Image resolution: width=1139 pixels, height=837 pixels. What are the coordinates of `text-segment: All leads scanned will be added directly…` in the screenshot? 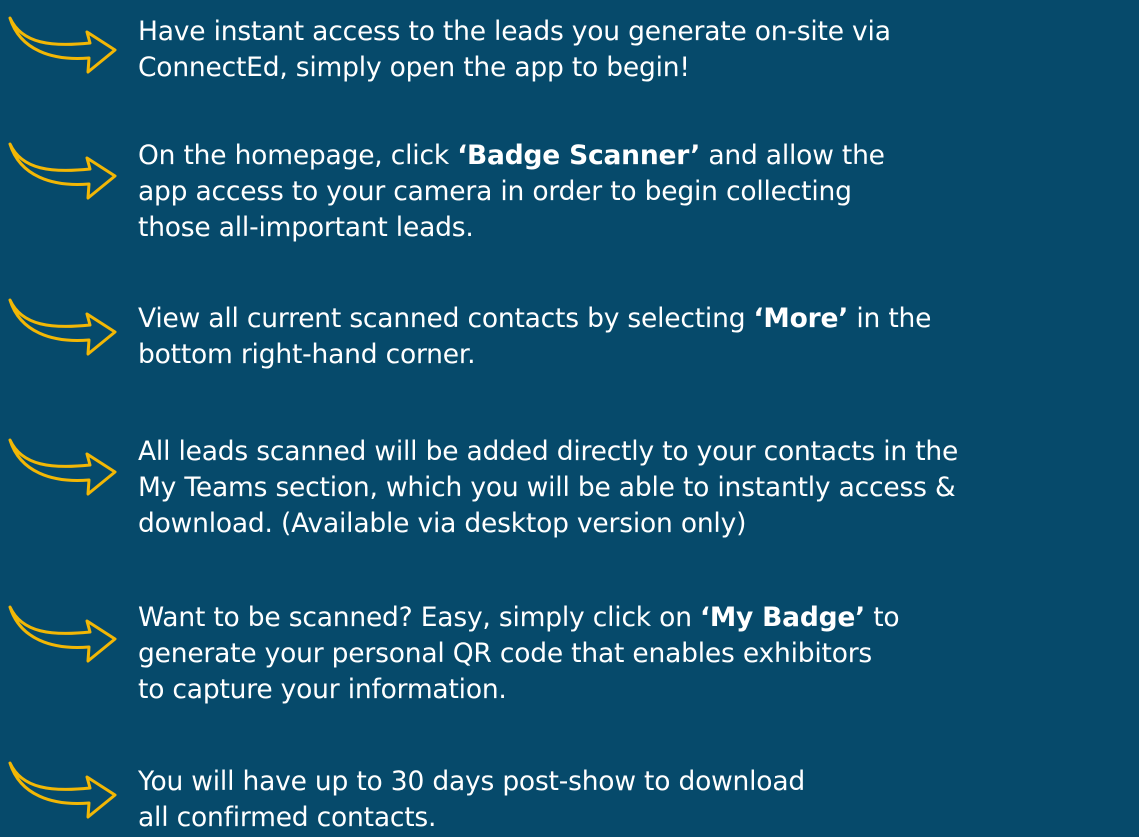 It's located at (548, 451).